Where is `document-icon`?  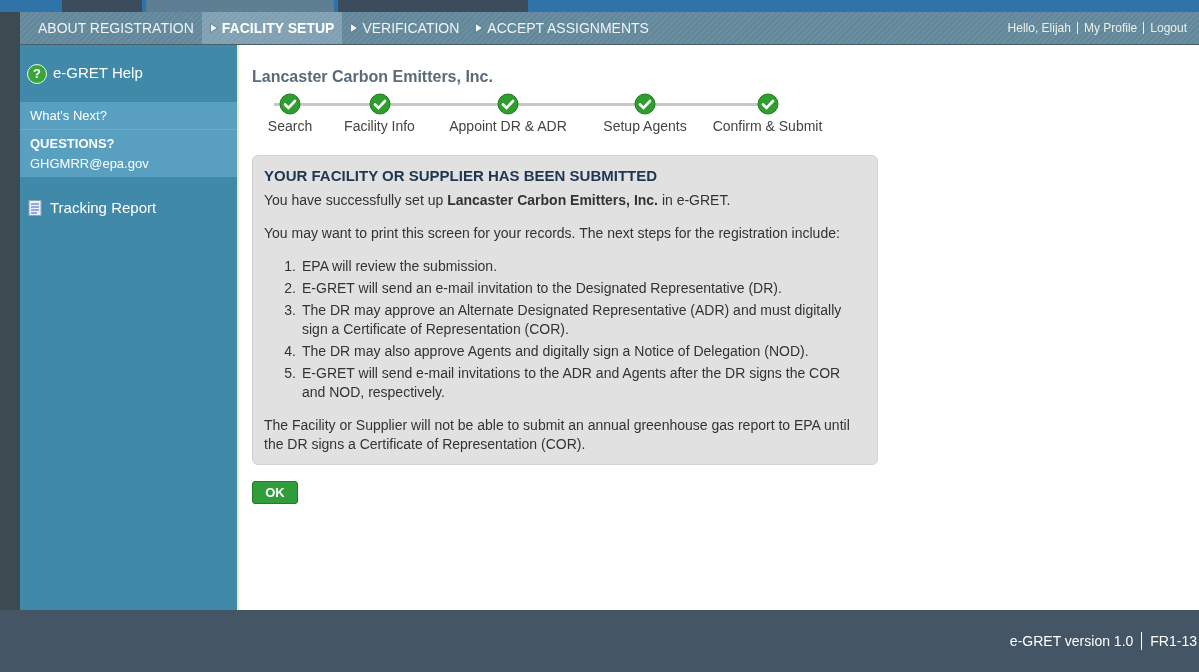
document-icon is located at coordinates (35, 208).